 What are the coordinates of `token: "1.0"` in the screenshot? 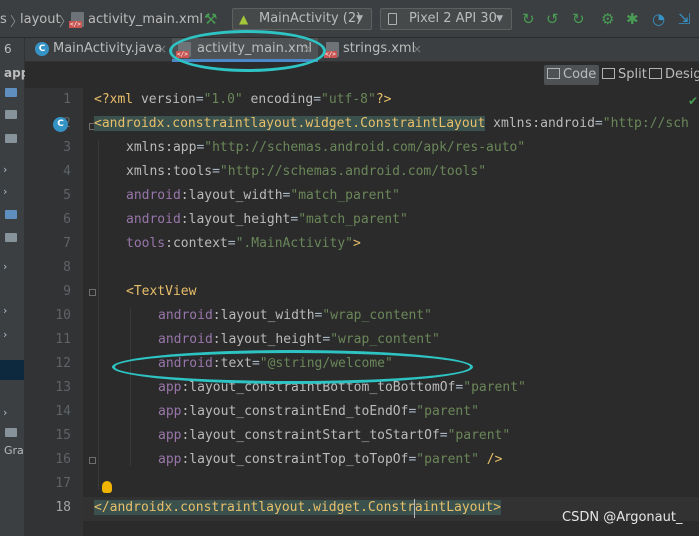 It's located at (223, 99).